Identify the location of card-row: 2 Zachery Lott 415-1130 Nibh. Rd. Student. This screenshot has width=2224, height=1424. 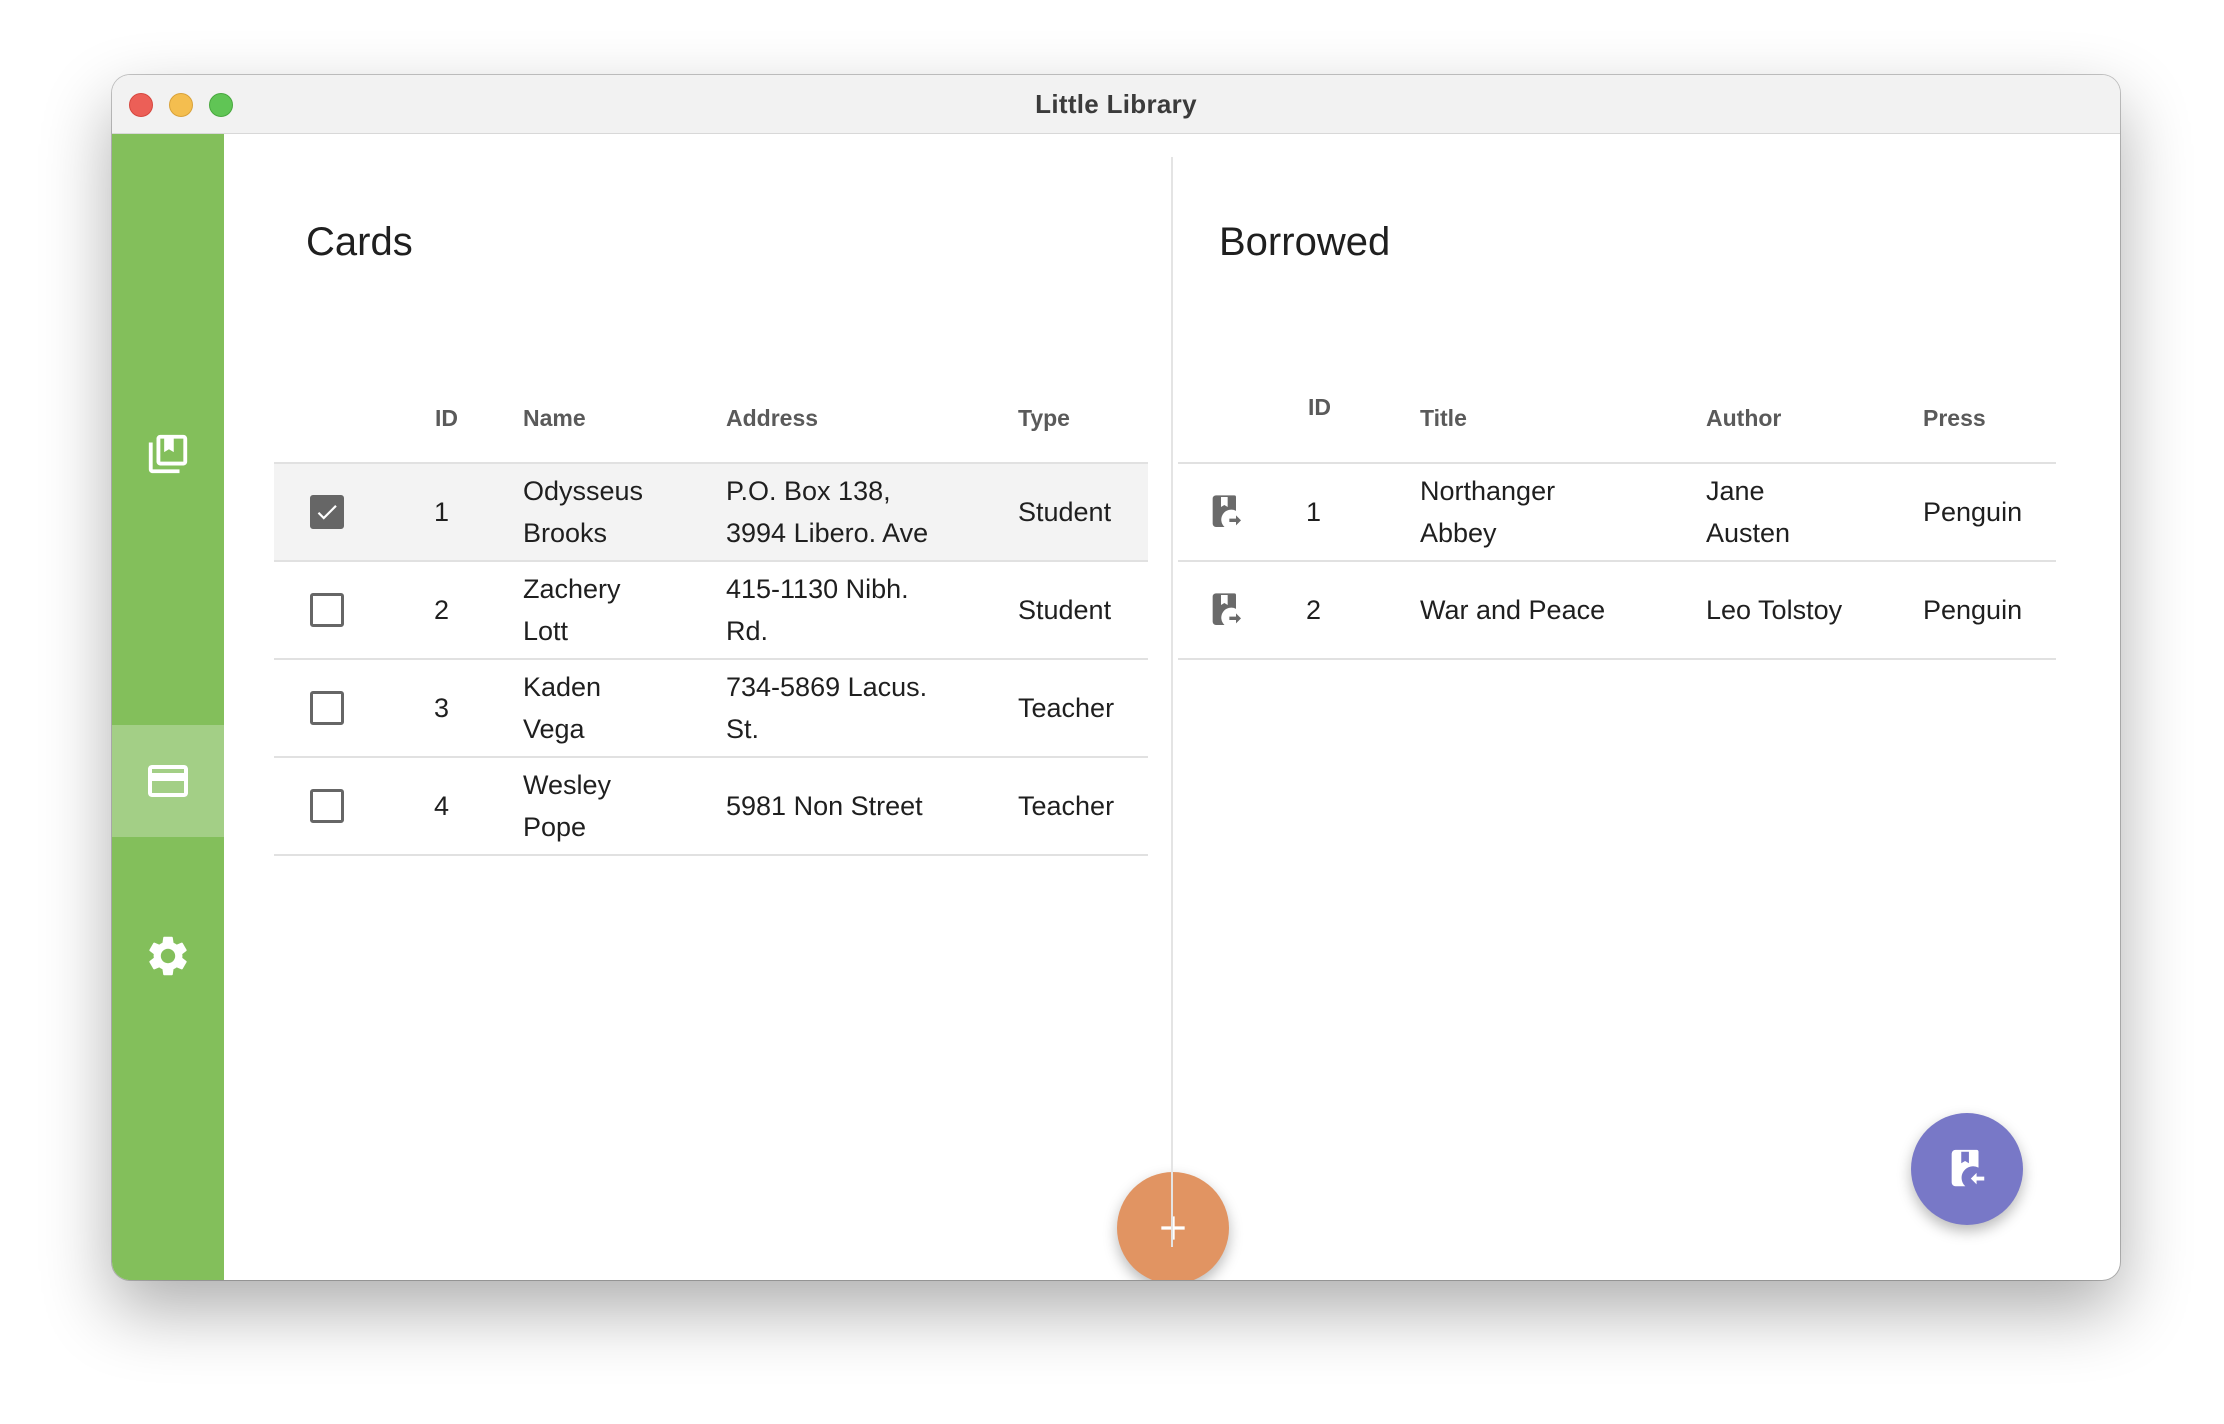
(711, 611).